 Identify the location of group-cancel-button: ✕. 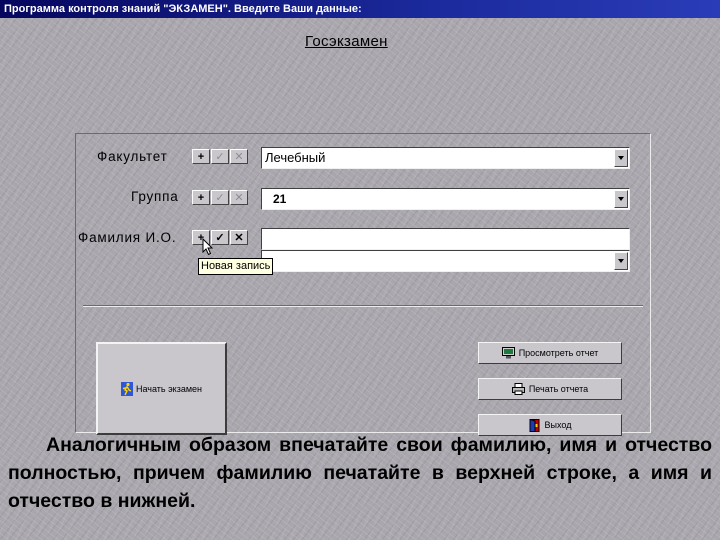
(239, 197).